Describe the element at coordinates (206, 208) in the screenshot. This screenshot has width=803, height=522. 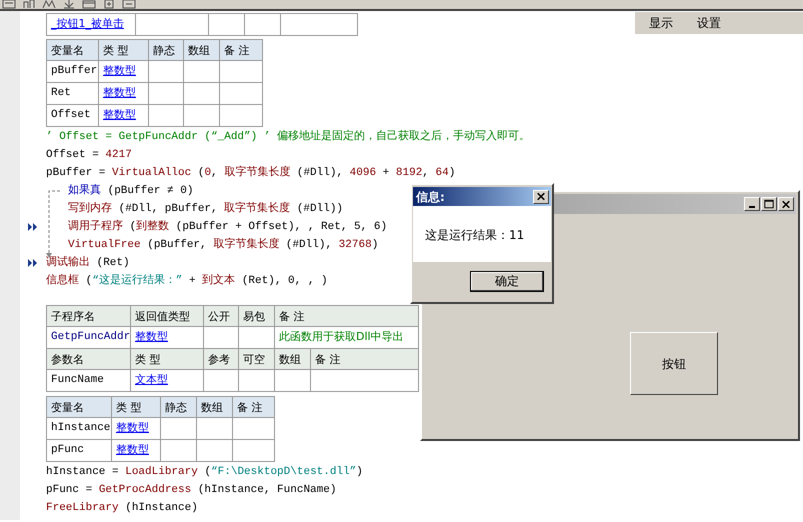
I see `code-line: 写到内存 (#Dll, pBuffer, 取字节集长度 (#Dll))` at that location.